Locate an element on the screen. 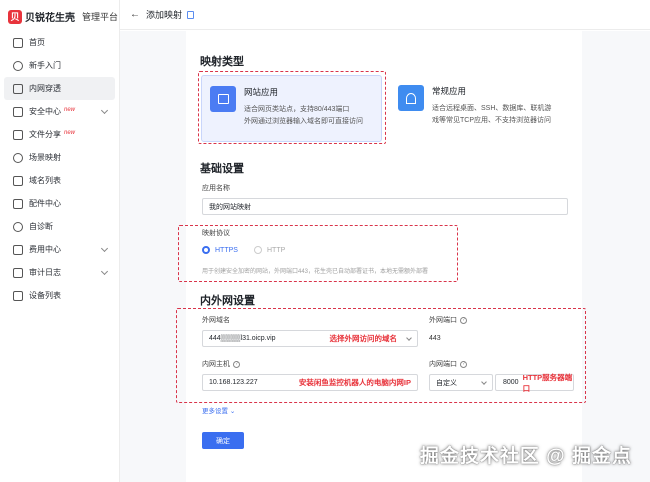 The height and width of the screenshot is (482, 650). radio-checked-icon is located at coordinates (206, 250).